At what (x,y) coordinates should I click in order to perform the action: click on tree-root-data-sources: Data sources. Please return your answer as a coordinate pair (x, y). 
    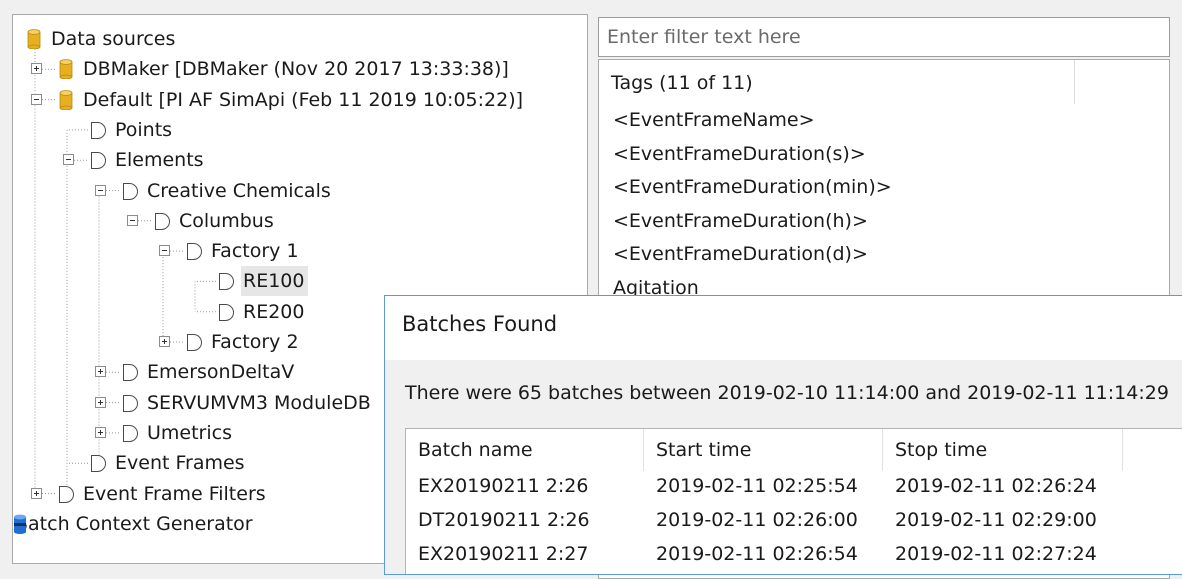
    Looking at the image, I should click on (114, 39).